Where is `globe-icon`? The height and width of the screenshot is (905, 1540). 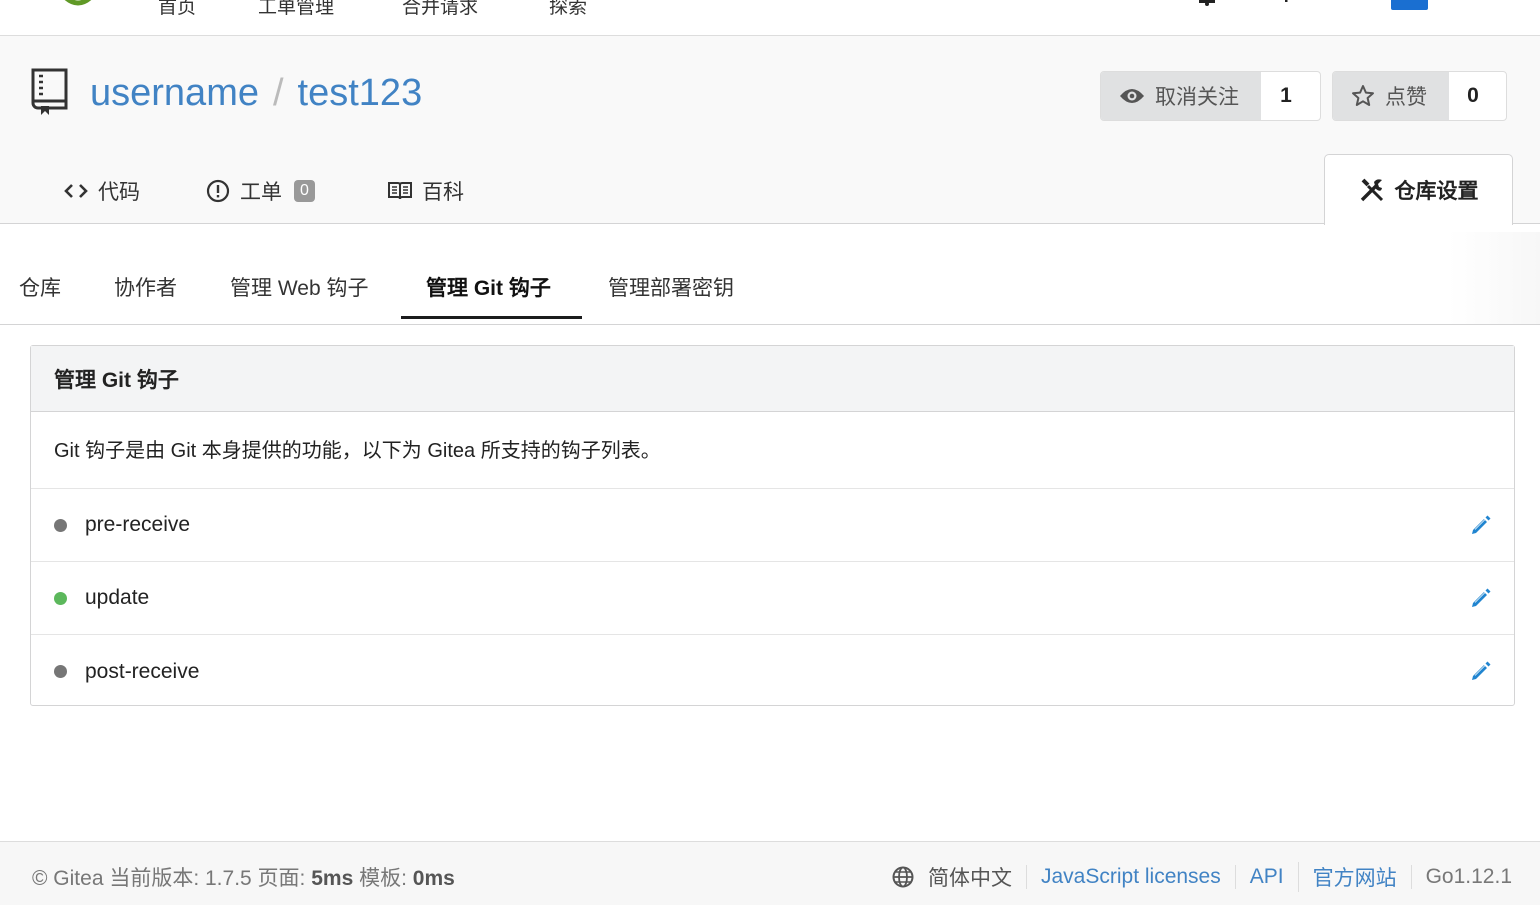
globe-icon is located at coordinates (903, 877).